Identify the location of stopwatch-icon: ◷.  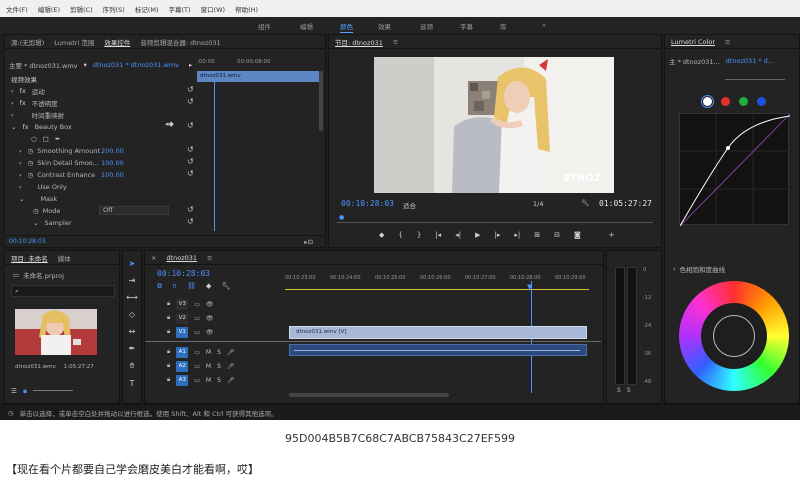
(31, 175).